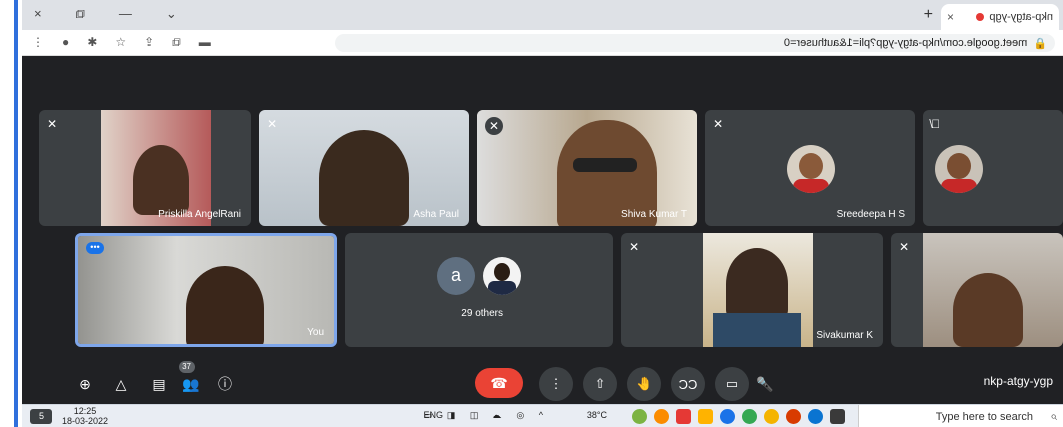 This screenshot has height=427, width=1063. What do you see at coordinates (1040, 43) in the screenshot?
I see `lock-icon: 🔒` at bounding box center [1040, 43].